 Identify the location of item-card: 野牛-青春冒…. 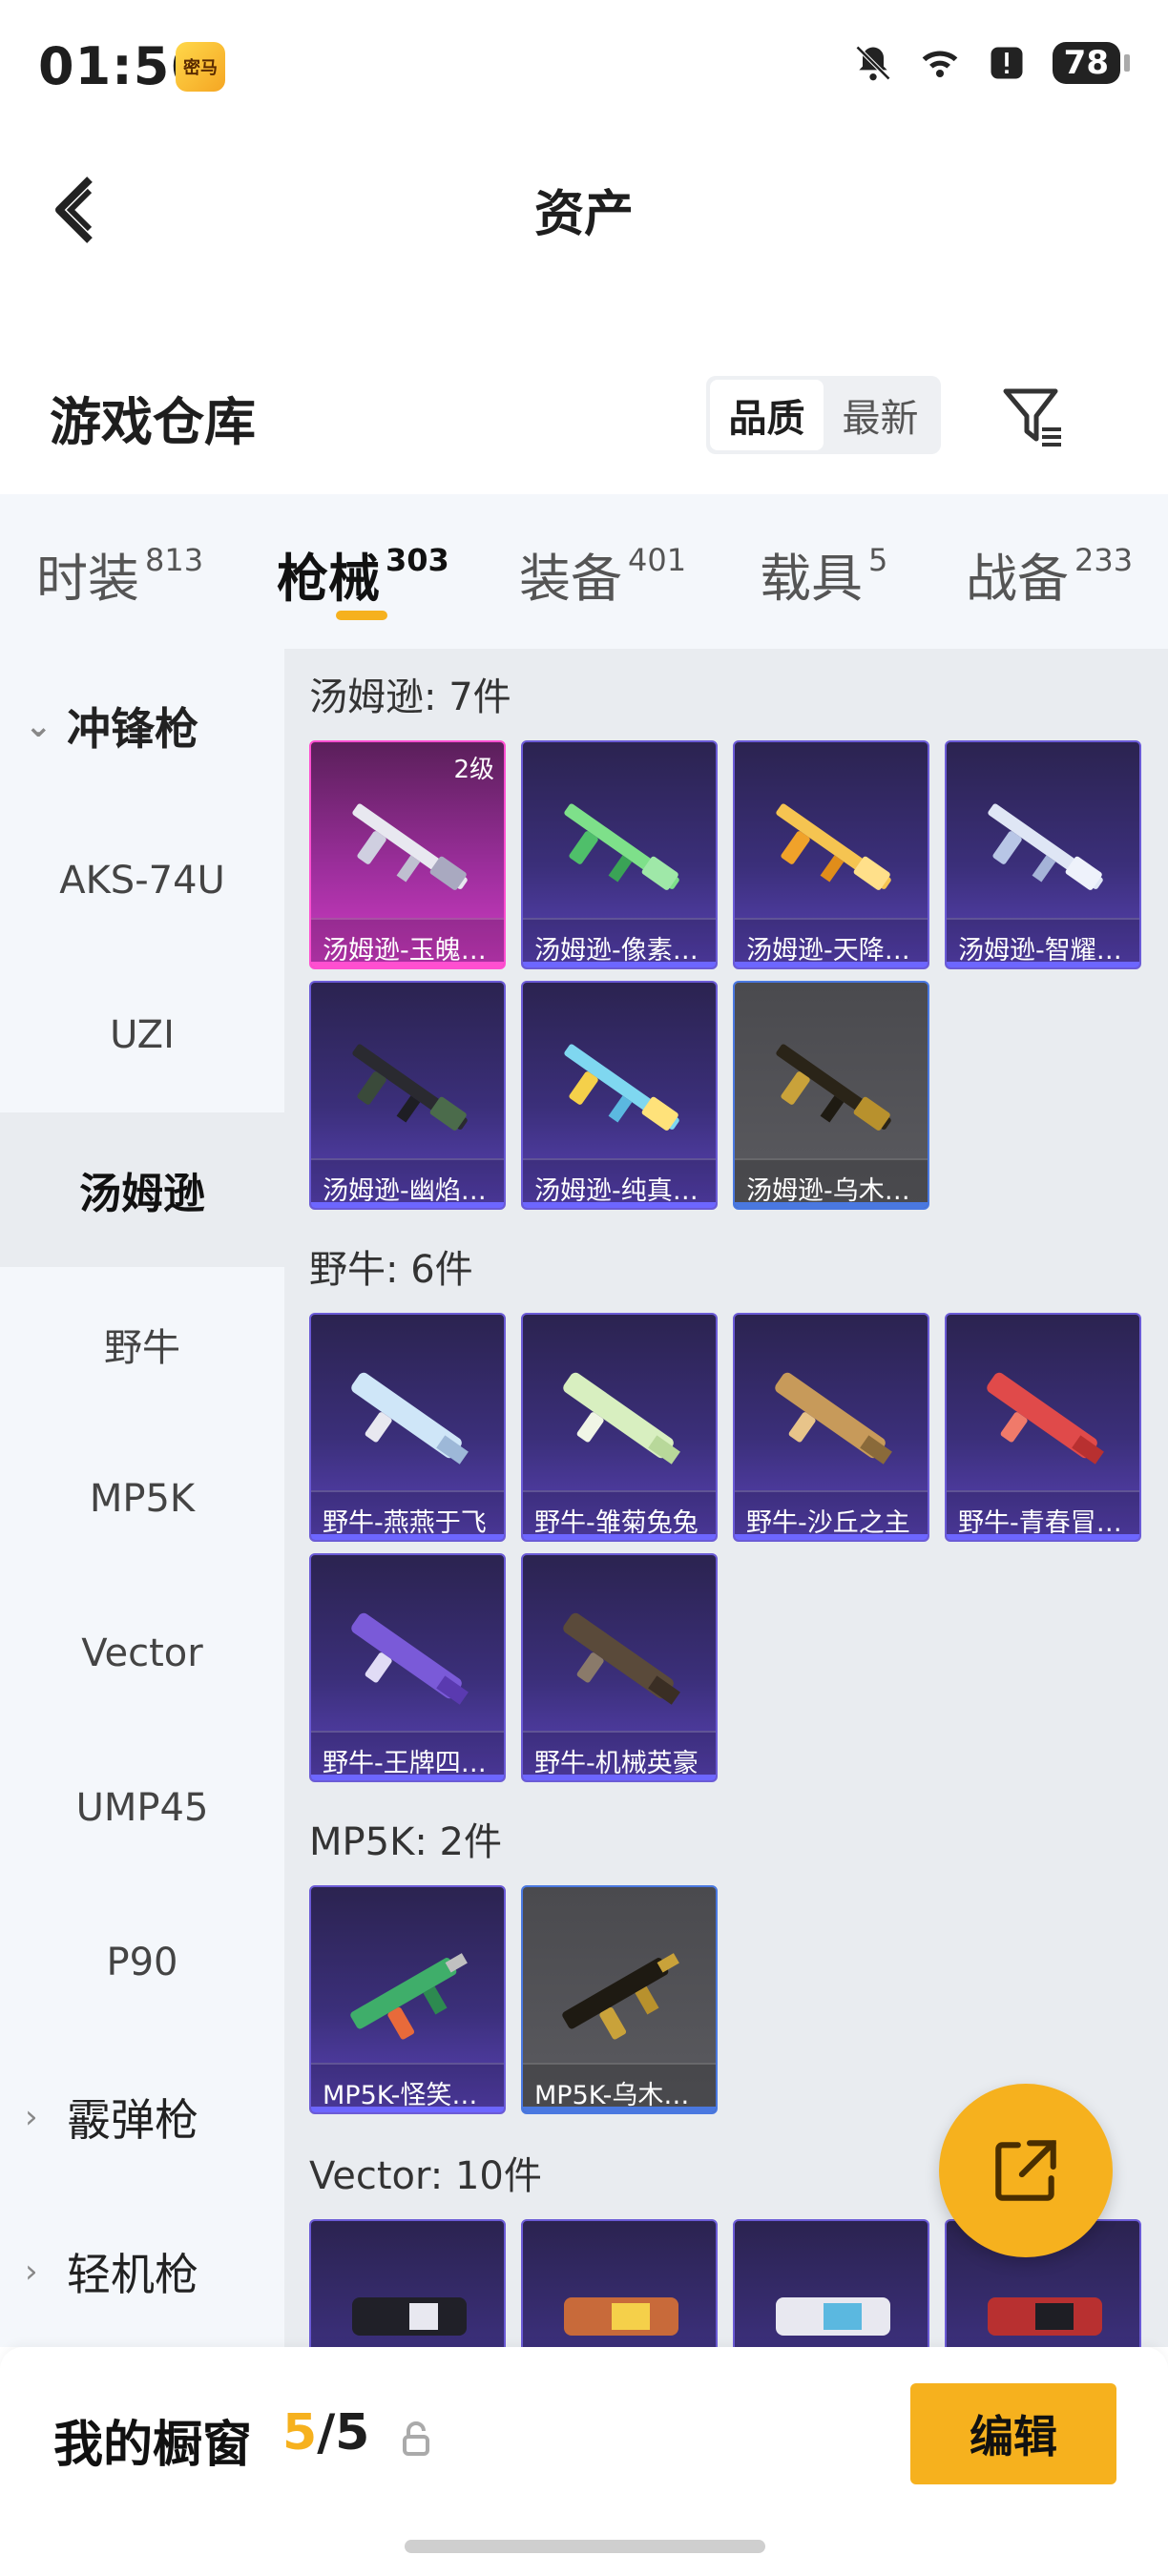
(1043, 1427).